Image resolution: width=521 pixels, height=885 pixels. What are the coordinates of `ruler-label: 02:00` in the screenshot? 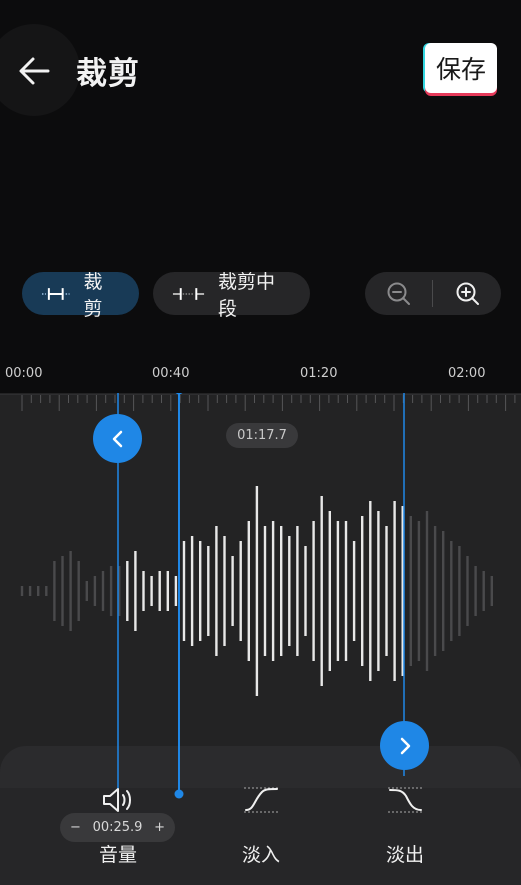 It's located at (467, 373).